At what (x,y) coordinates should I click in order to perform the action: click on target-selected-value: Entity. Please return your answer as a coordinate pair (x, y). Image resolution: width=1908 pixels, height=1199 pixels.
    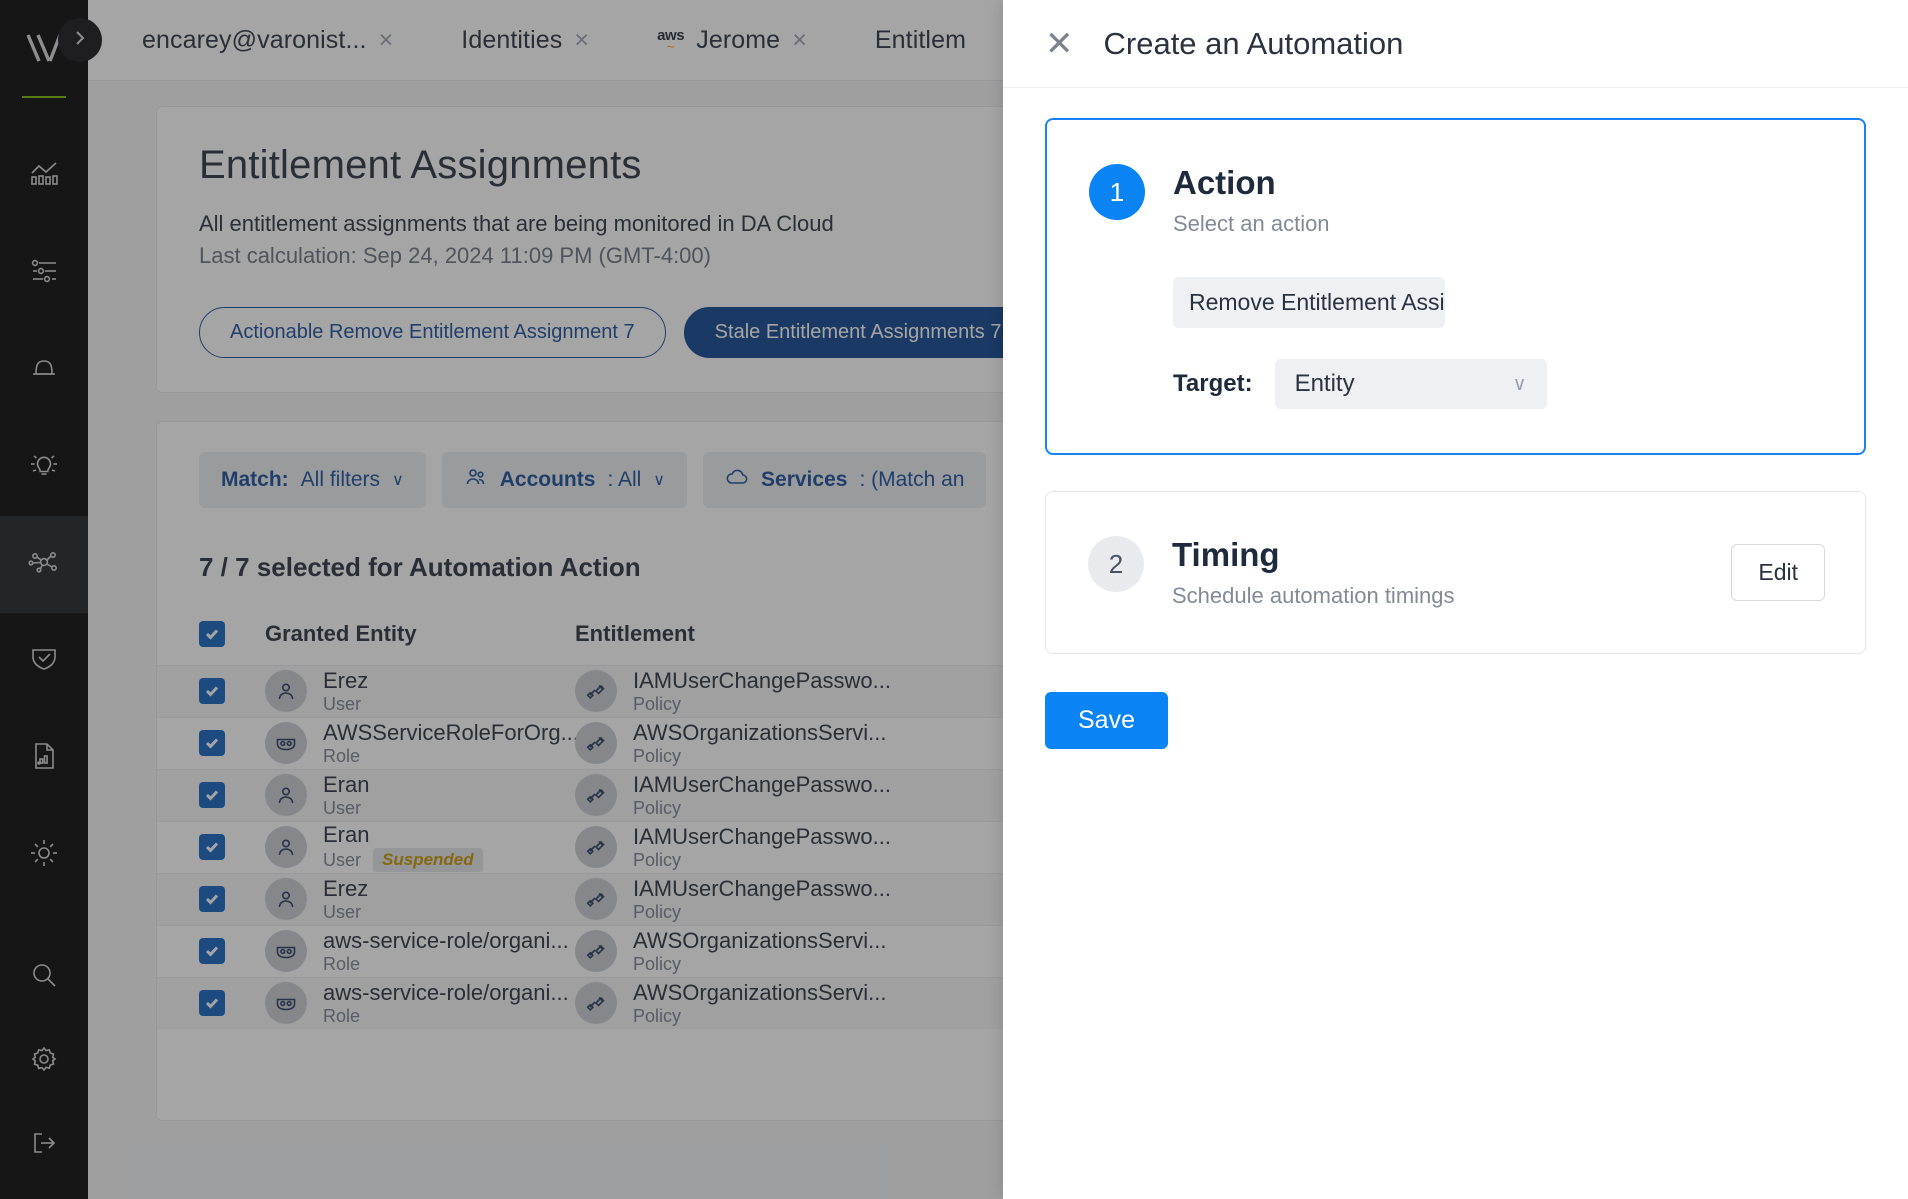
    Looking at the image, I should click on (1324, 383).